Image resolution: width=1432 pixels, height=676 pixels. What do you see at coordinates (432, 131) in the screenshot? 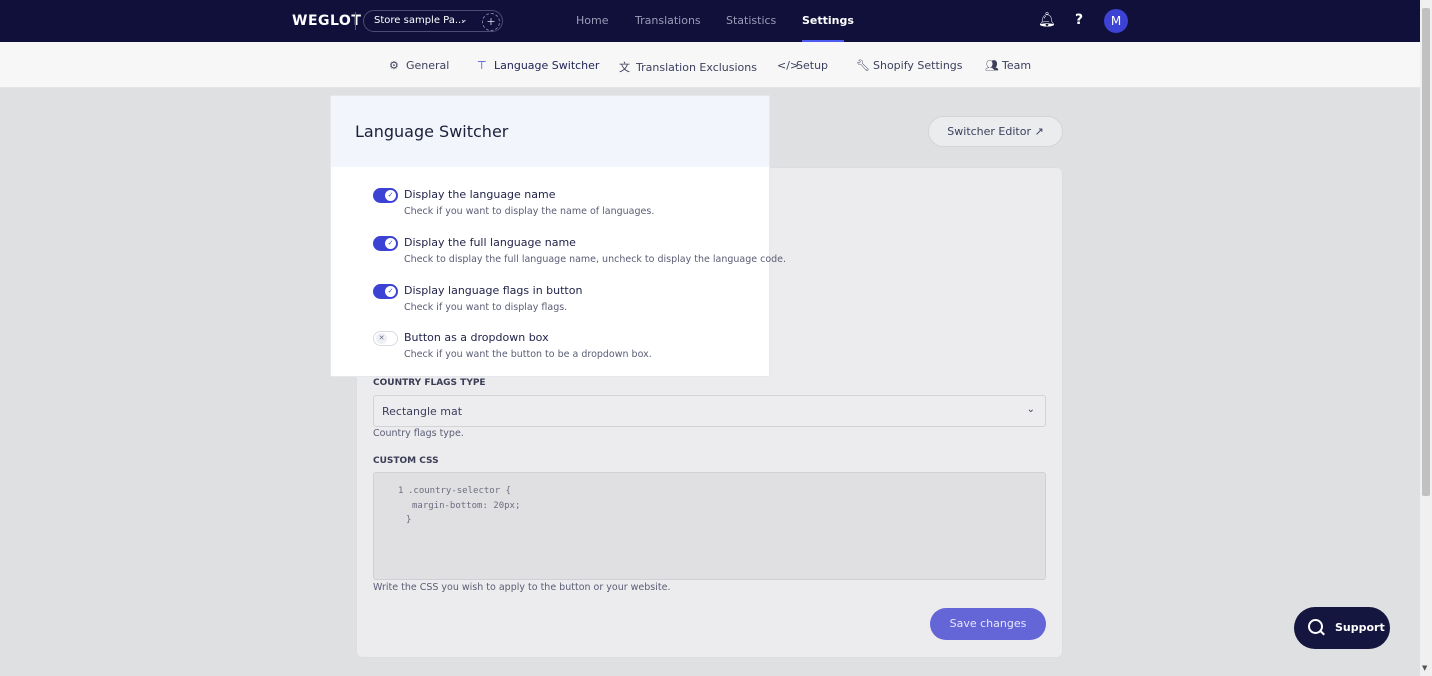
I see `popup-title: Language Switcher` at bounding box center [432, 131].